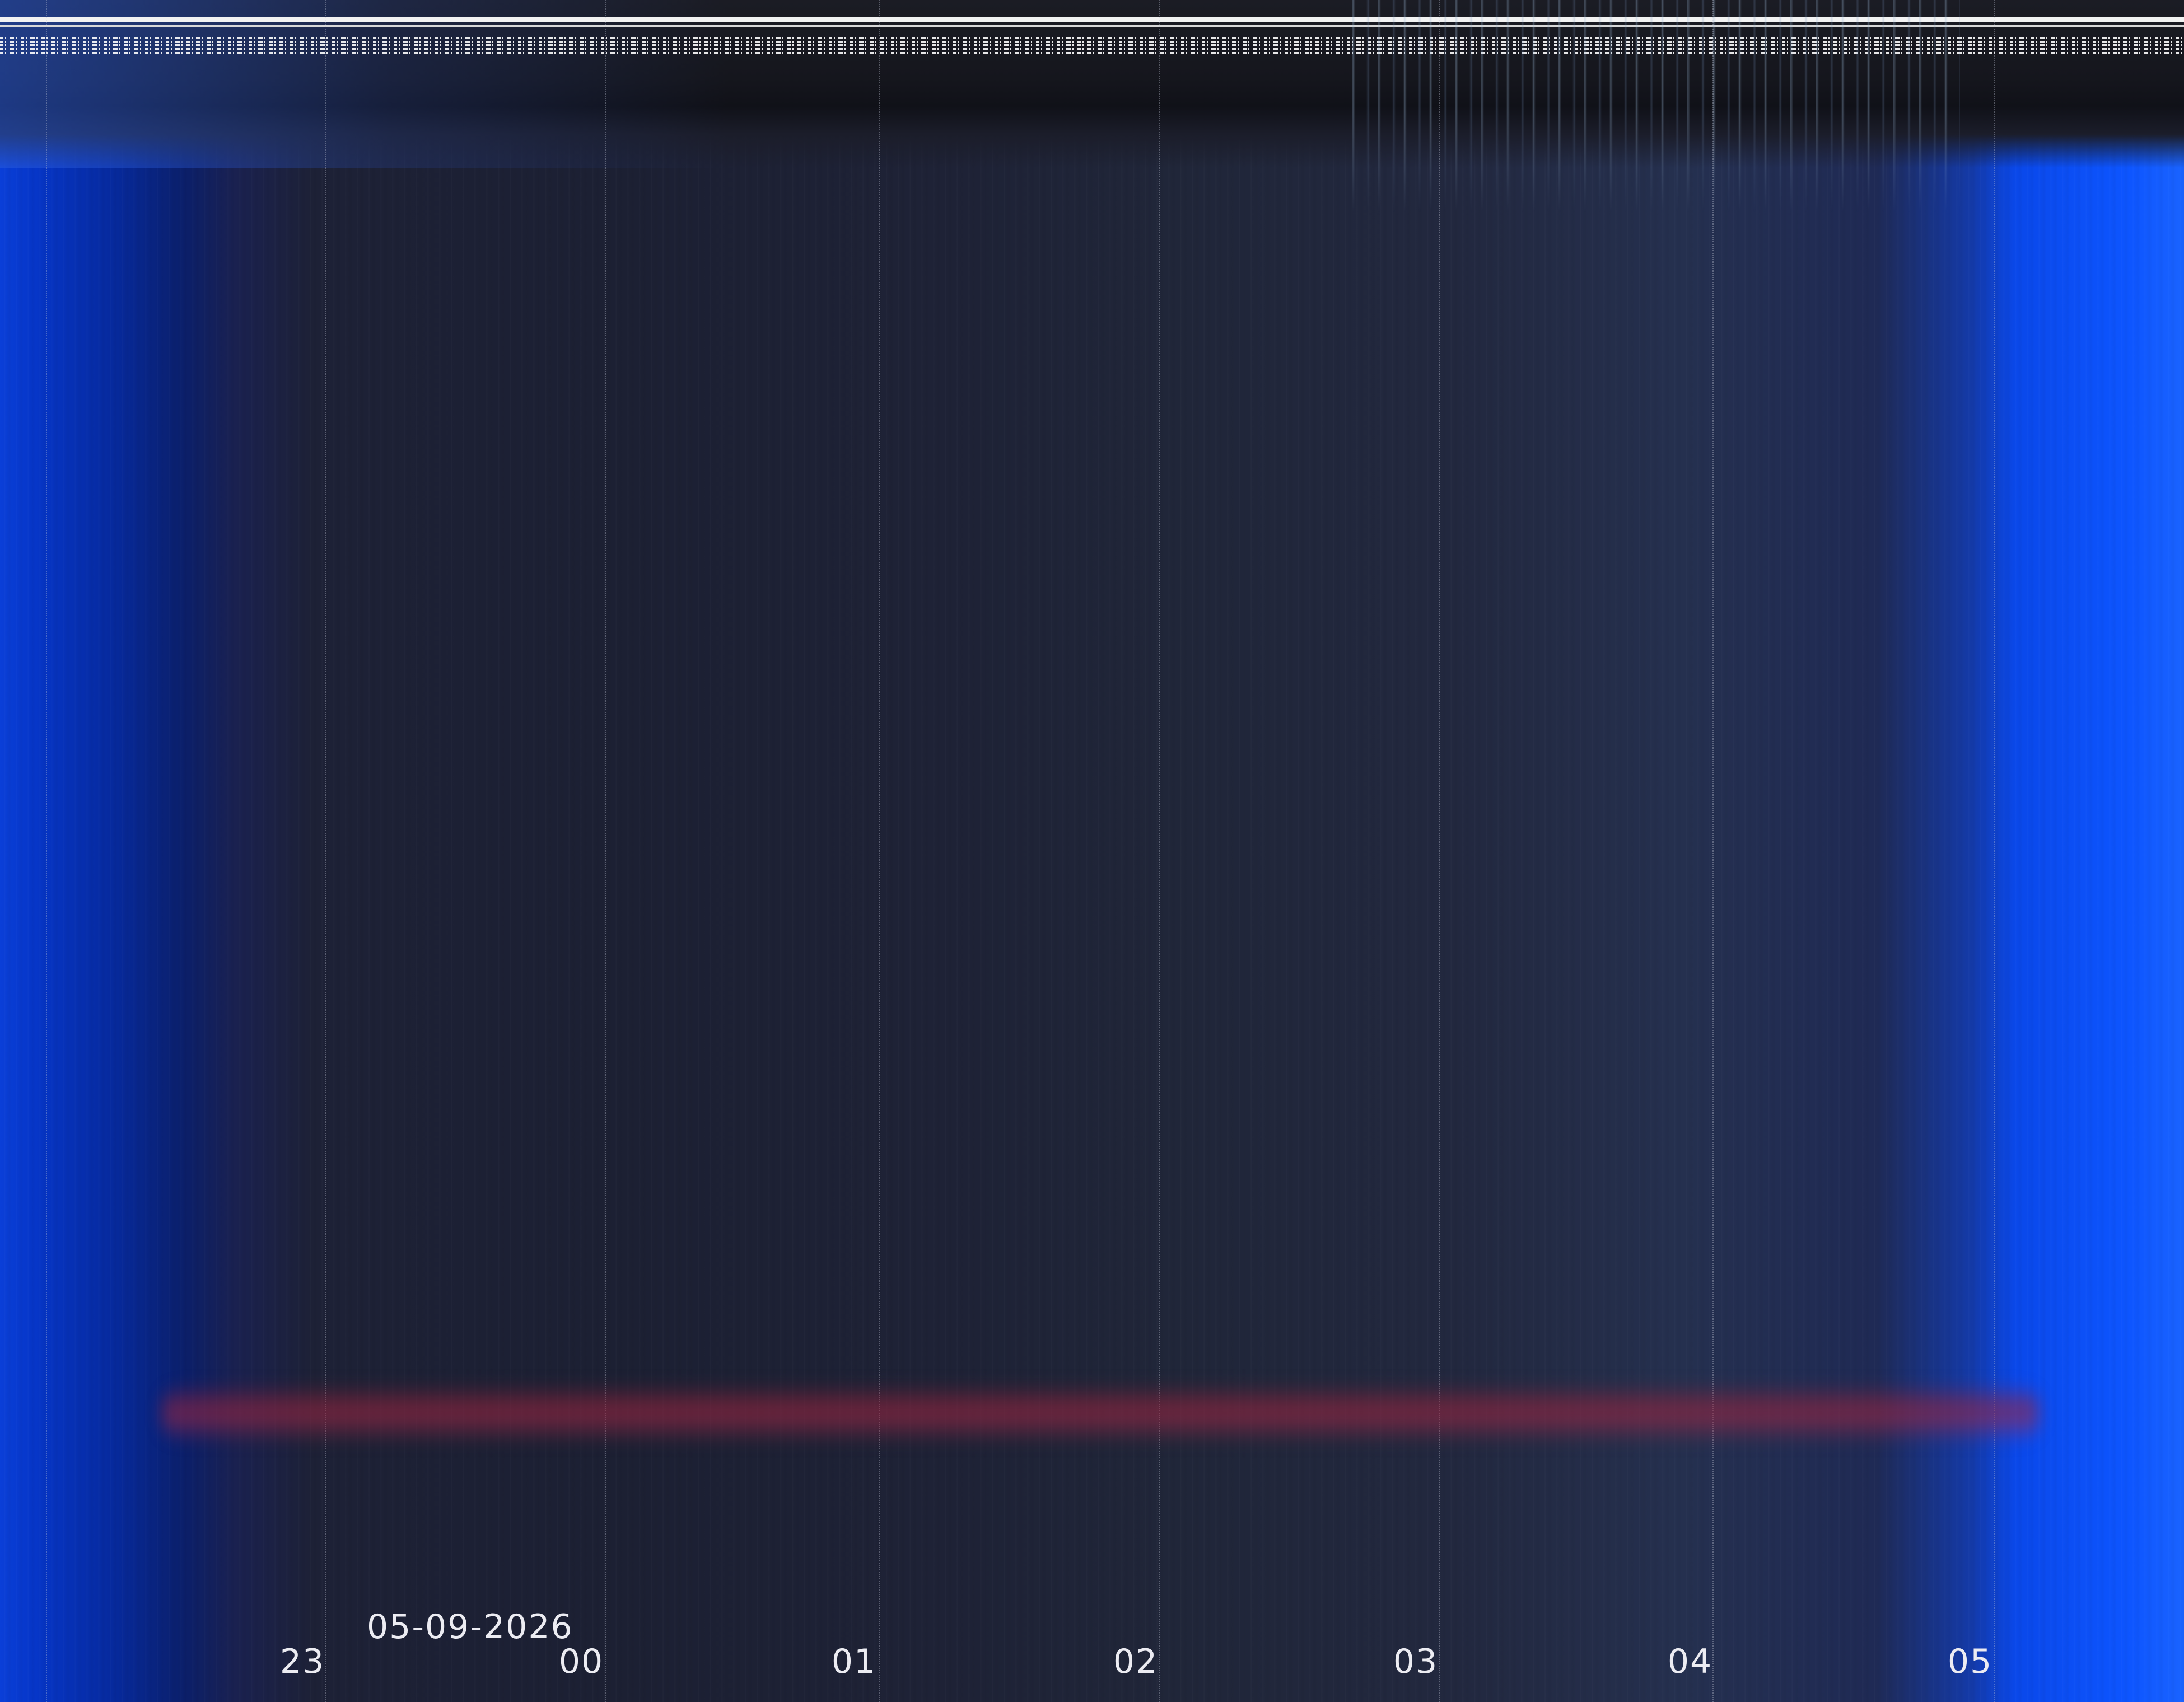 This screenshot has height=1702, width=2184. I want to click on hour-label: 05, so click(1970, 1661).